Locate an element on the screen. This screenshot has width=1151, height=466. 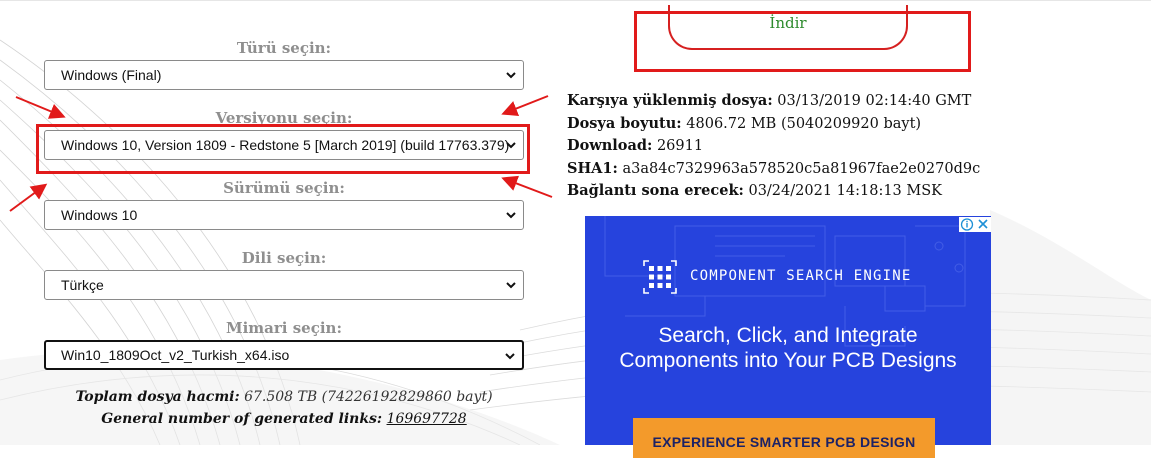
expires-label: Bağlantı sona erecek: is located at coordinates (655, 191).